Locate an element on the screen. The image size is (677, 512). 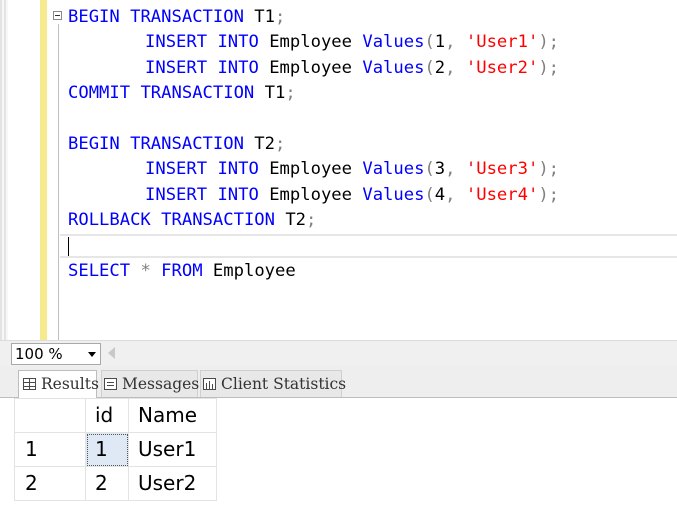
grid-header-row: id Name is located at coordinates (115, 415).